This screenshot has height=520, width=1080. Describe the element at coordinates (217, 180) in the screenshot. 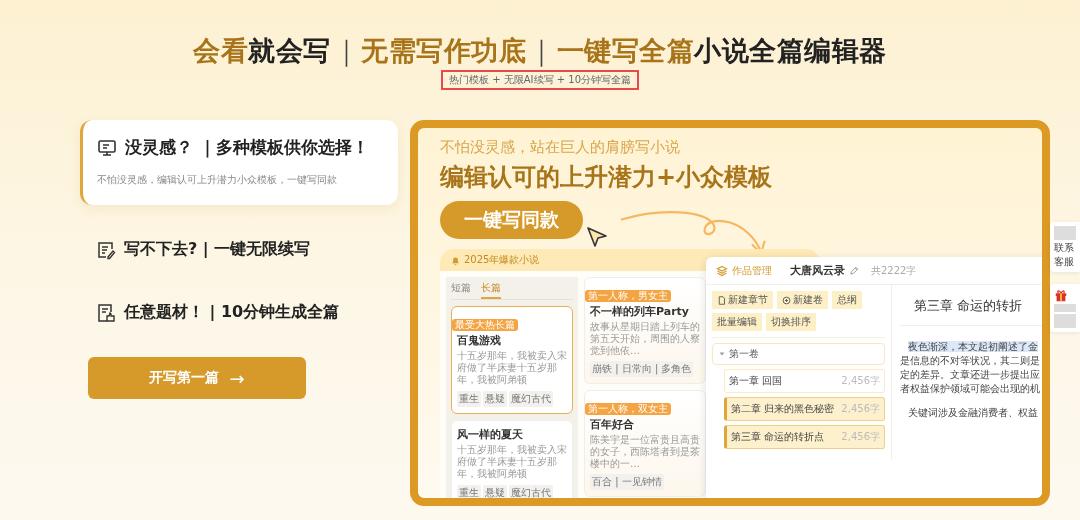

I see `feature-description: 不怕没灵感，编辑认可上升潜力小众模板，一键写同款` at that location.